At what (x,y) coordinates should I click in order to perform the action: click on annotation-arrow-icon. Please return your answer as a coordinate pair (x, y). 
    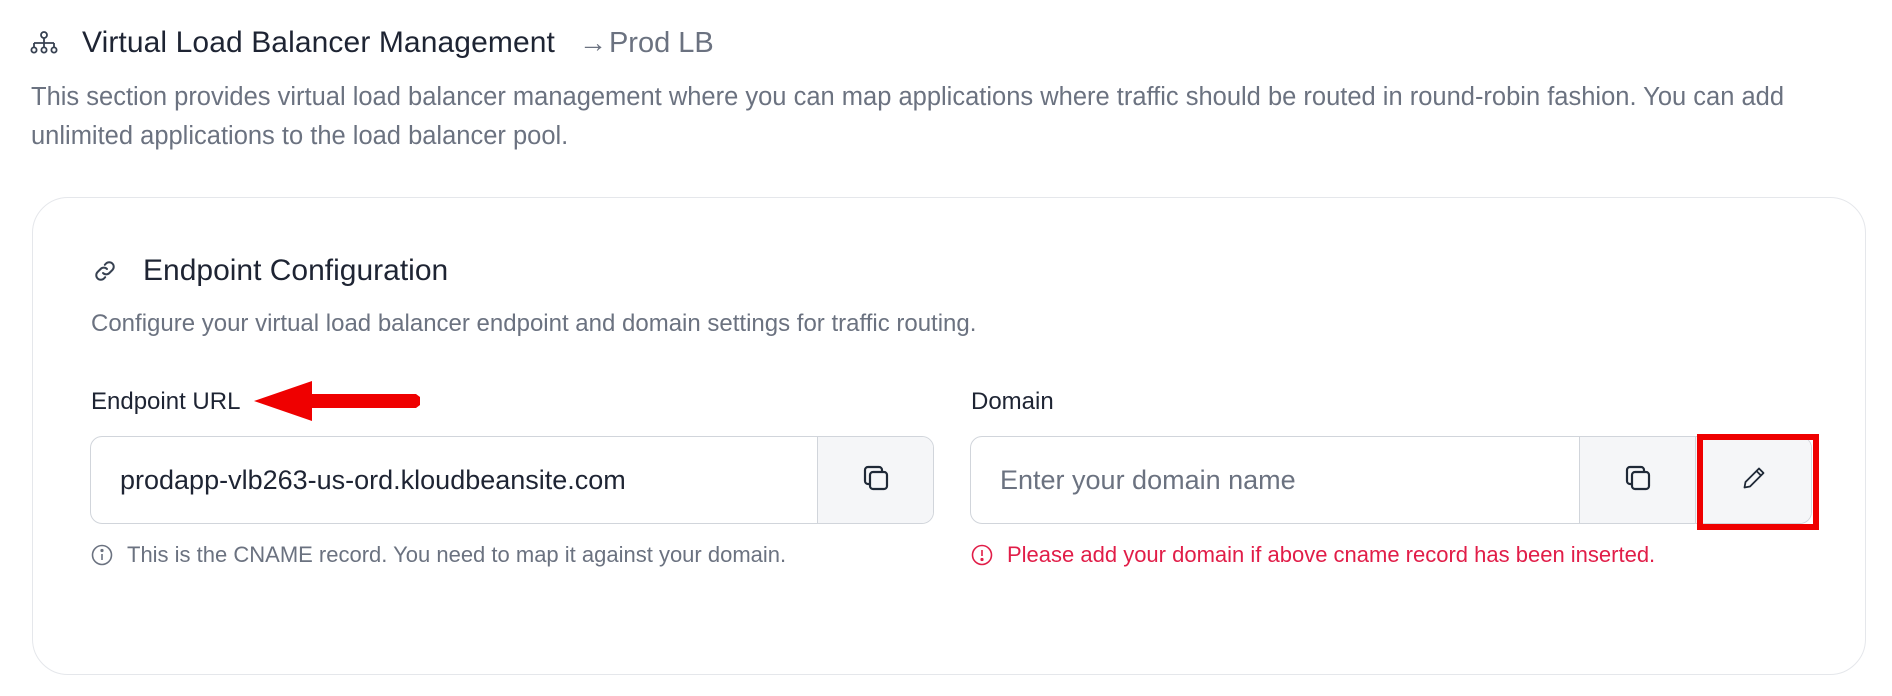
    Looking at the image, I should click on (337, 401).